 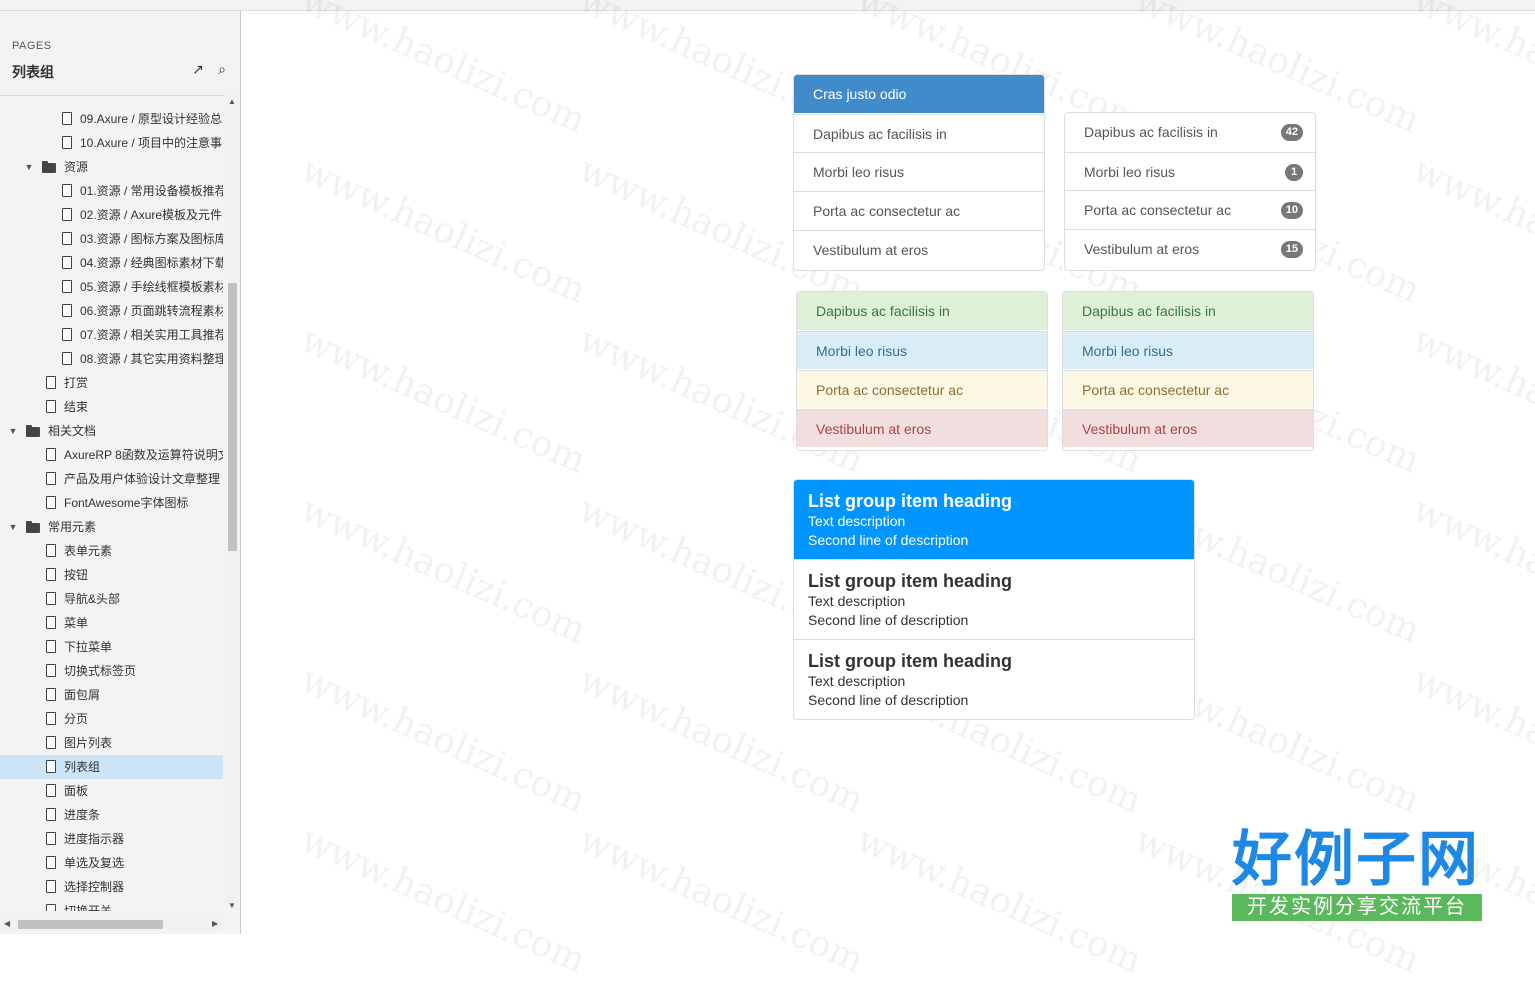 What do you see at coordinates (1357, 876) in the screenshot?
I see `site-logo: 好例子网 开发实例分享交流平台` at bounding box center [1357, 876].